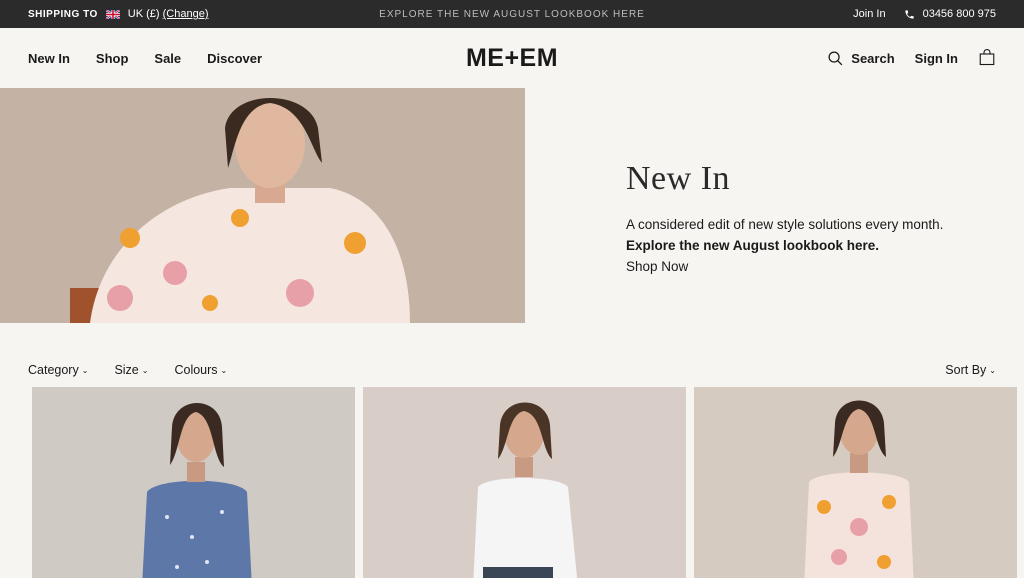 The width and height of the screenshot is (1024, 578). I want to click on shop-now-link: Shop Now, so click(784, 266).